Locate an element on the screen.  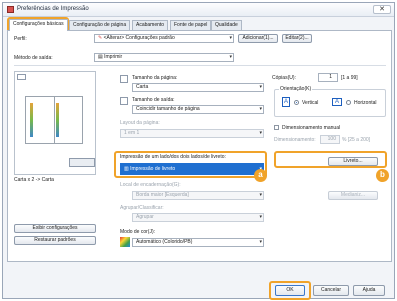
scaling-field-label: Dimensionamento: is located at coordinates (295, 140).